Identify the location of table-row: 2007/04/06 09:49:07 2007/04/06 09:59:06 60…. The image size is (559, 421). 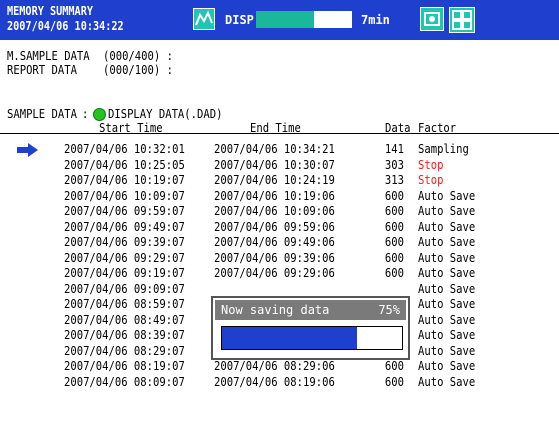
(279, 227).